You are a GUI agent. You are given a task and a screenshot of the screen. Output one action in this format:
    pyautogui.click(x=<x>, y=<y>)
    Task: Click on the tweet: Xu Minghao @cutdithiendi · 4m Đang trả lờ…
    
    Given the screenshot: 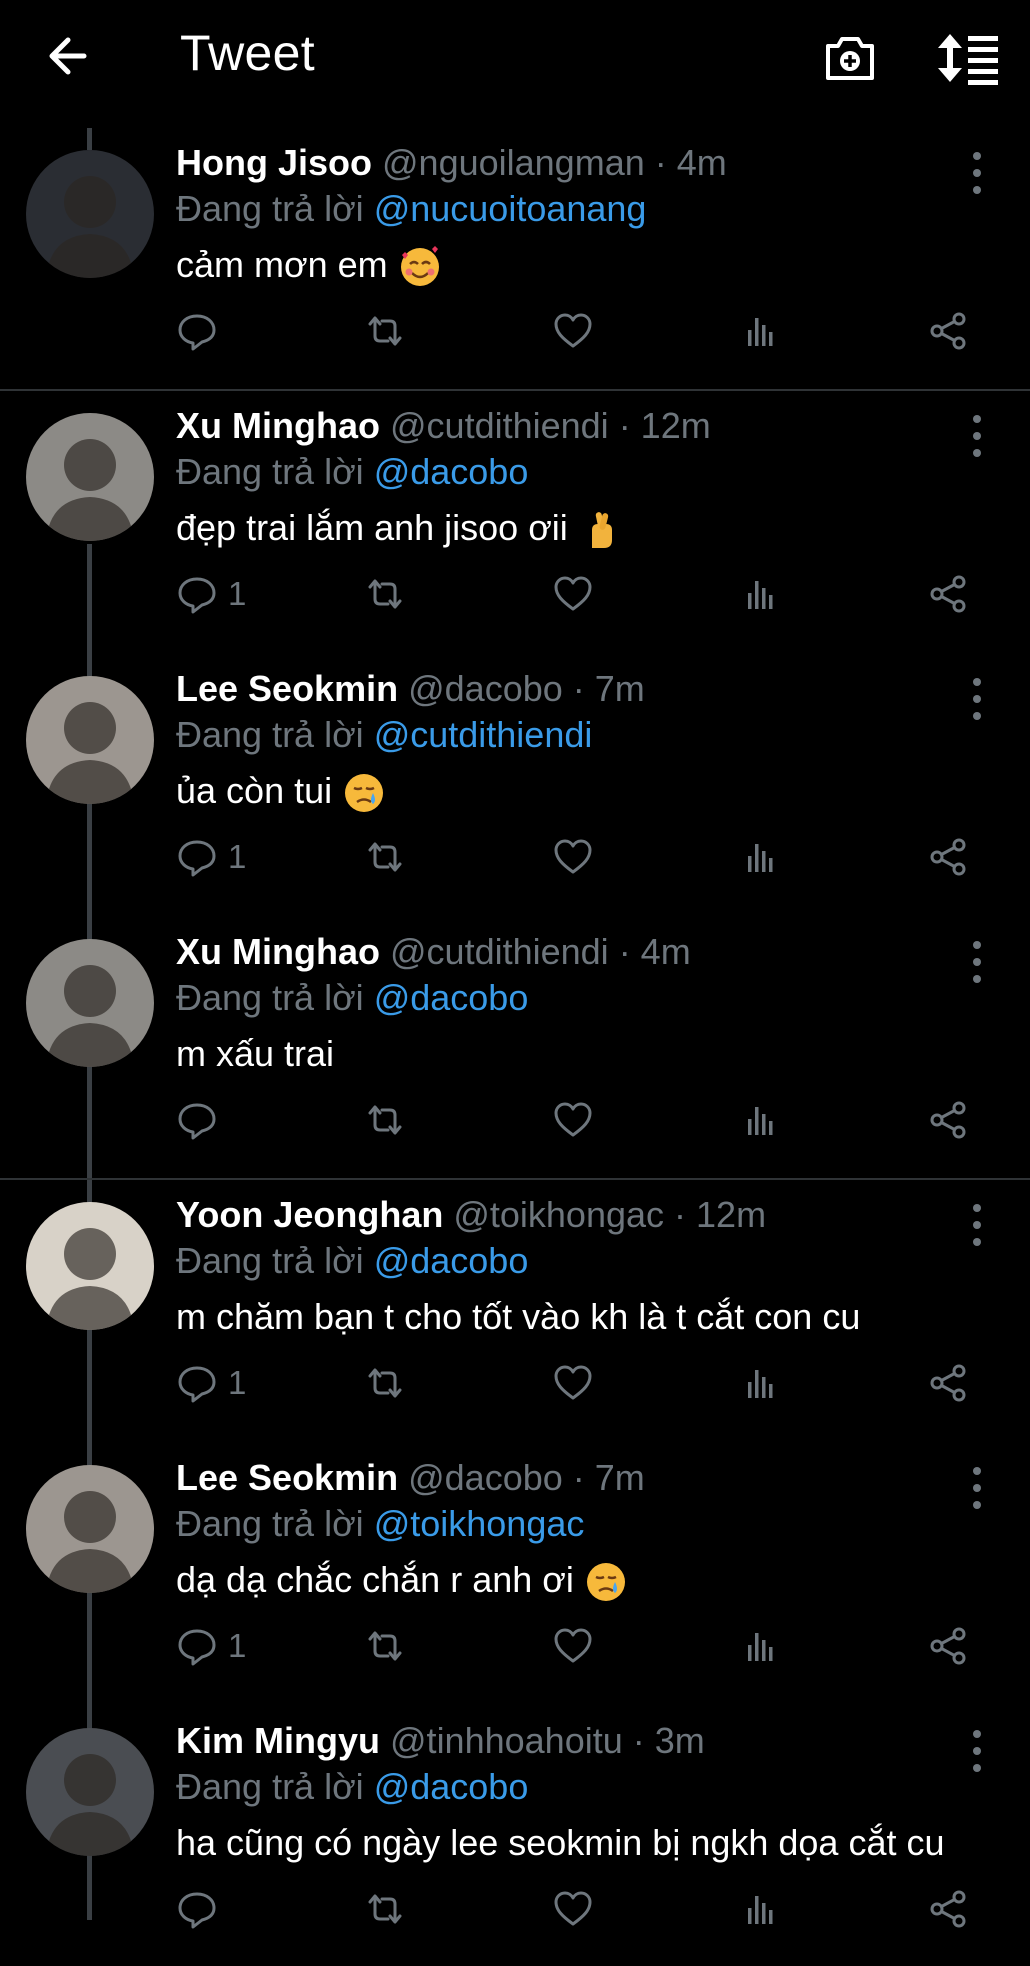 What is the action you would take?
    pyautogui.click(x=515, y=1046)
    